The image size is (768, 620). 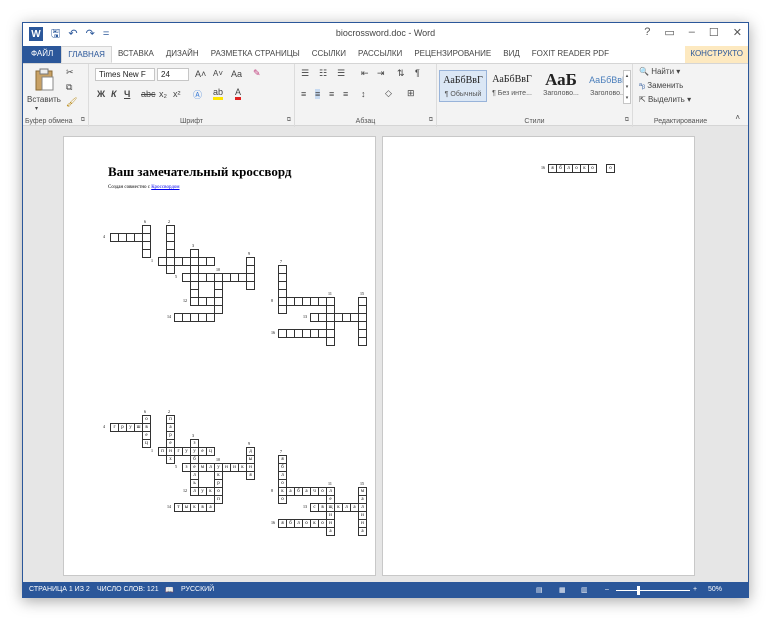 I want to click on borders-icon: ⊞, so click(x=411, y=93).